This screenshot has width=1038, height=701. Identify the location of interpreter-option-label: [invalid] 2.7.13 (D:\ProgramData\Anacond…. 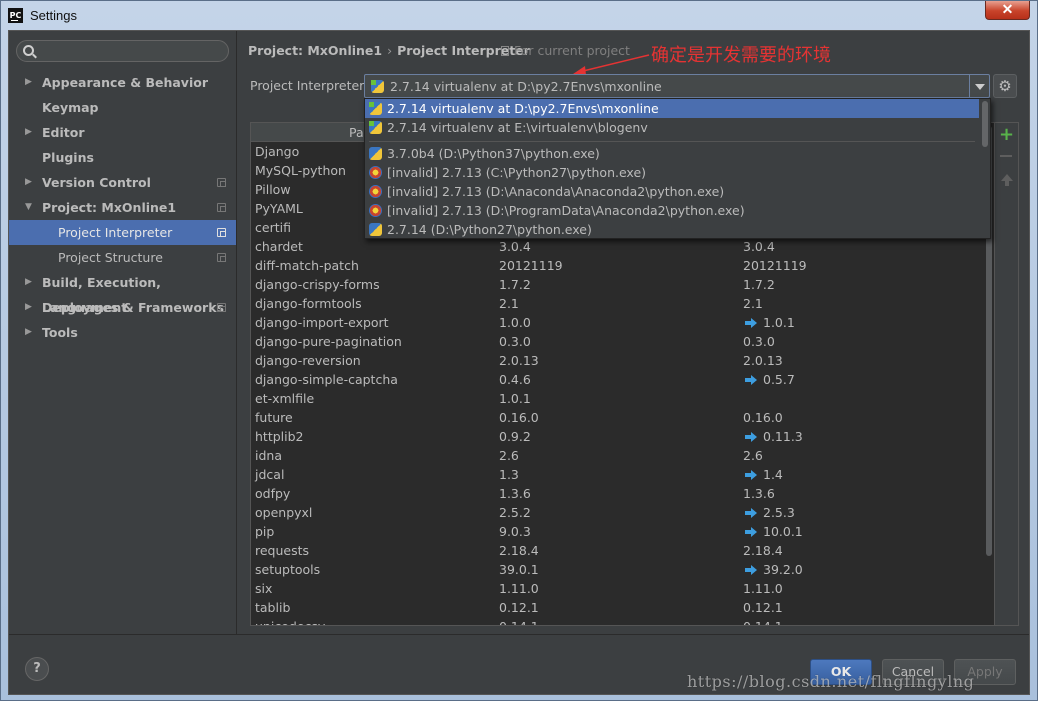
(566, 210).